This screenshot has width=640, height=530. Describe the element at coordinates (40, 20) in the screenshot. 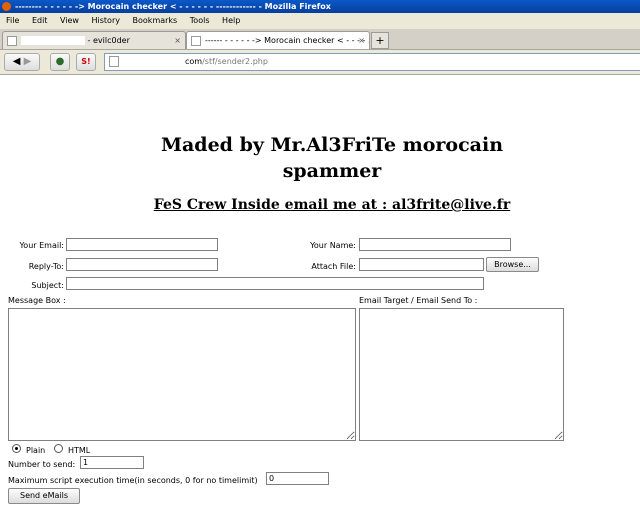

I see `menu-edit: Edit` at that location.